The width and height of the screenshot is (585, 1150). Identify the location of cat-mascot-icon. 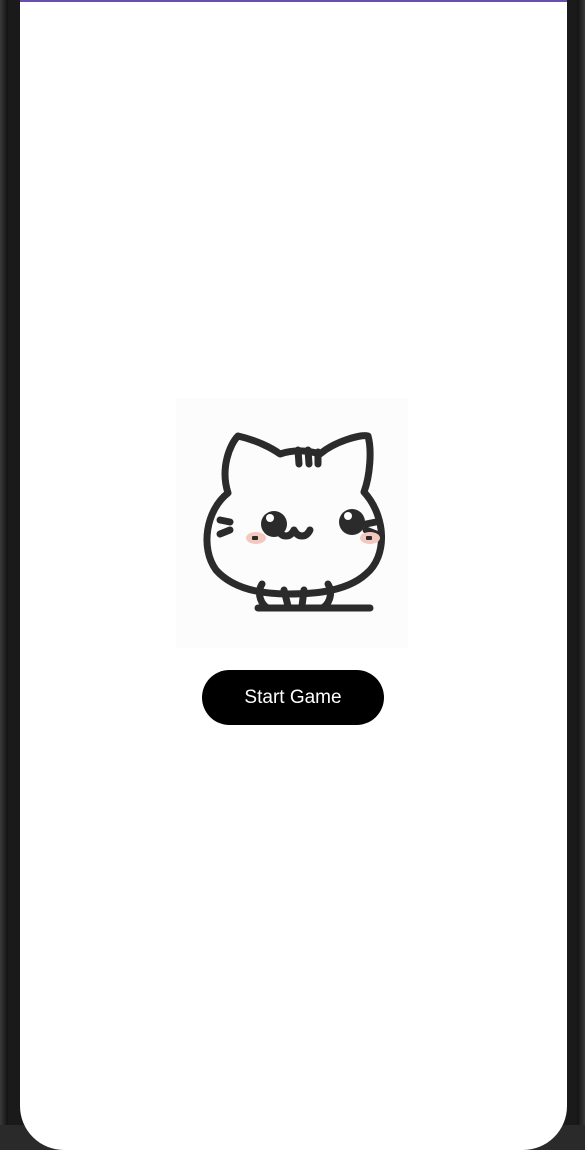
(294, 522).